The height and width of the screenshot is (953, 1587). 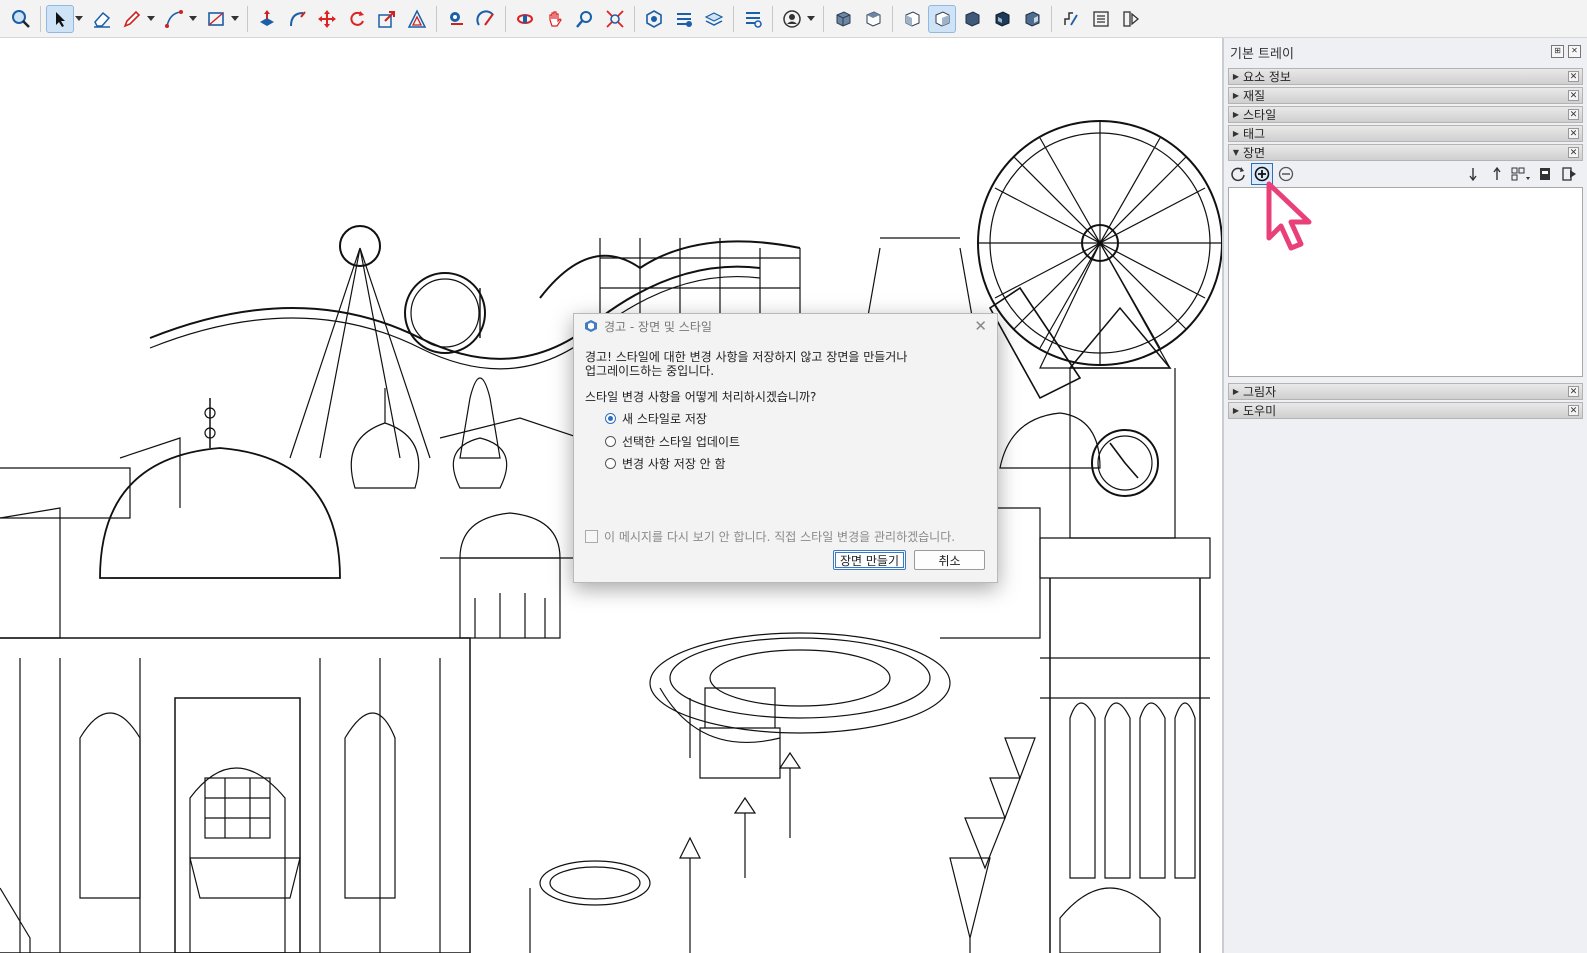 What do you see at coordinates (615, 19) in the screenshot?
I see `zoom-extents-icon` at bounding box center [615, 19].